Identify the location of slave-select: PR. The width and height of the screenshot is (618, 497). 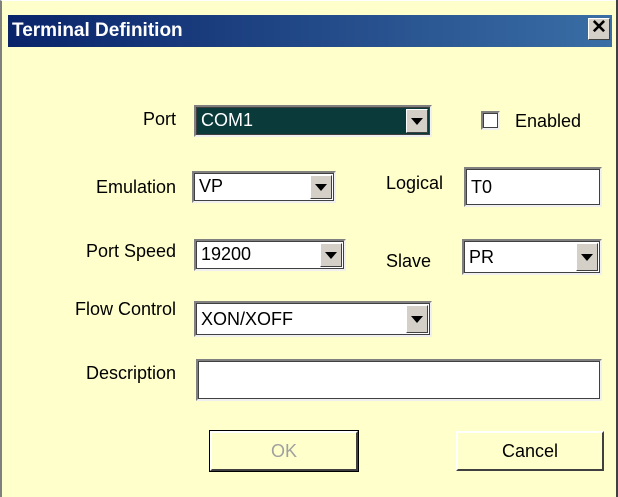
(532, 257).